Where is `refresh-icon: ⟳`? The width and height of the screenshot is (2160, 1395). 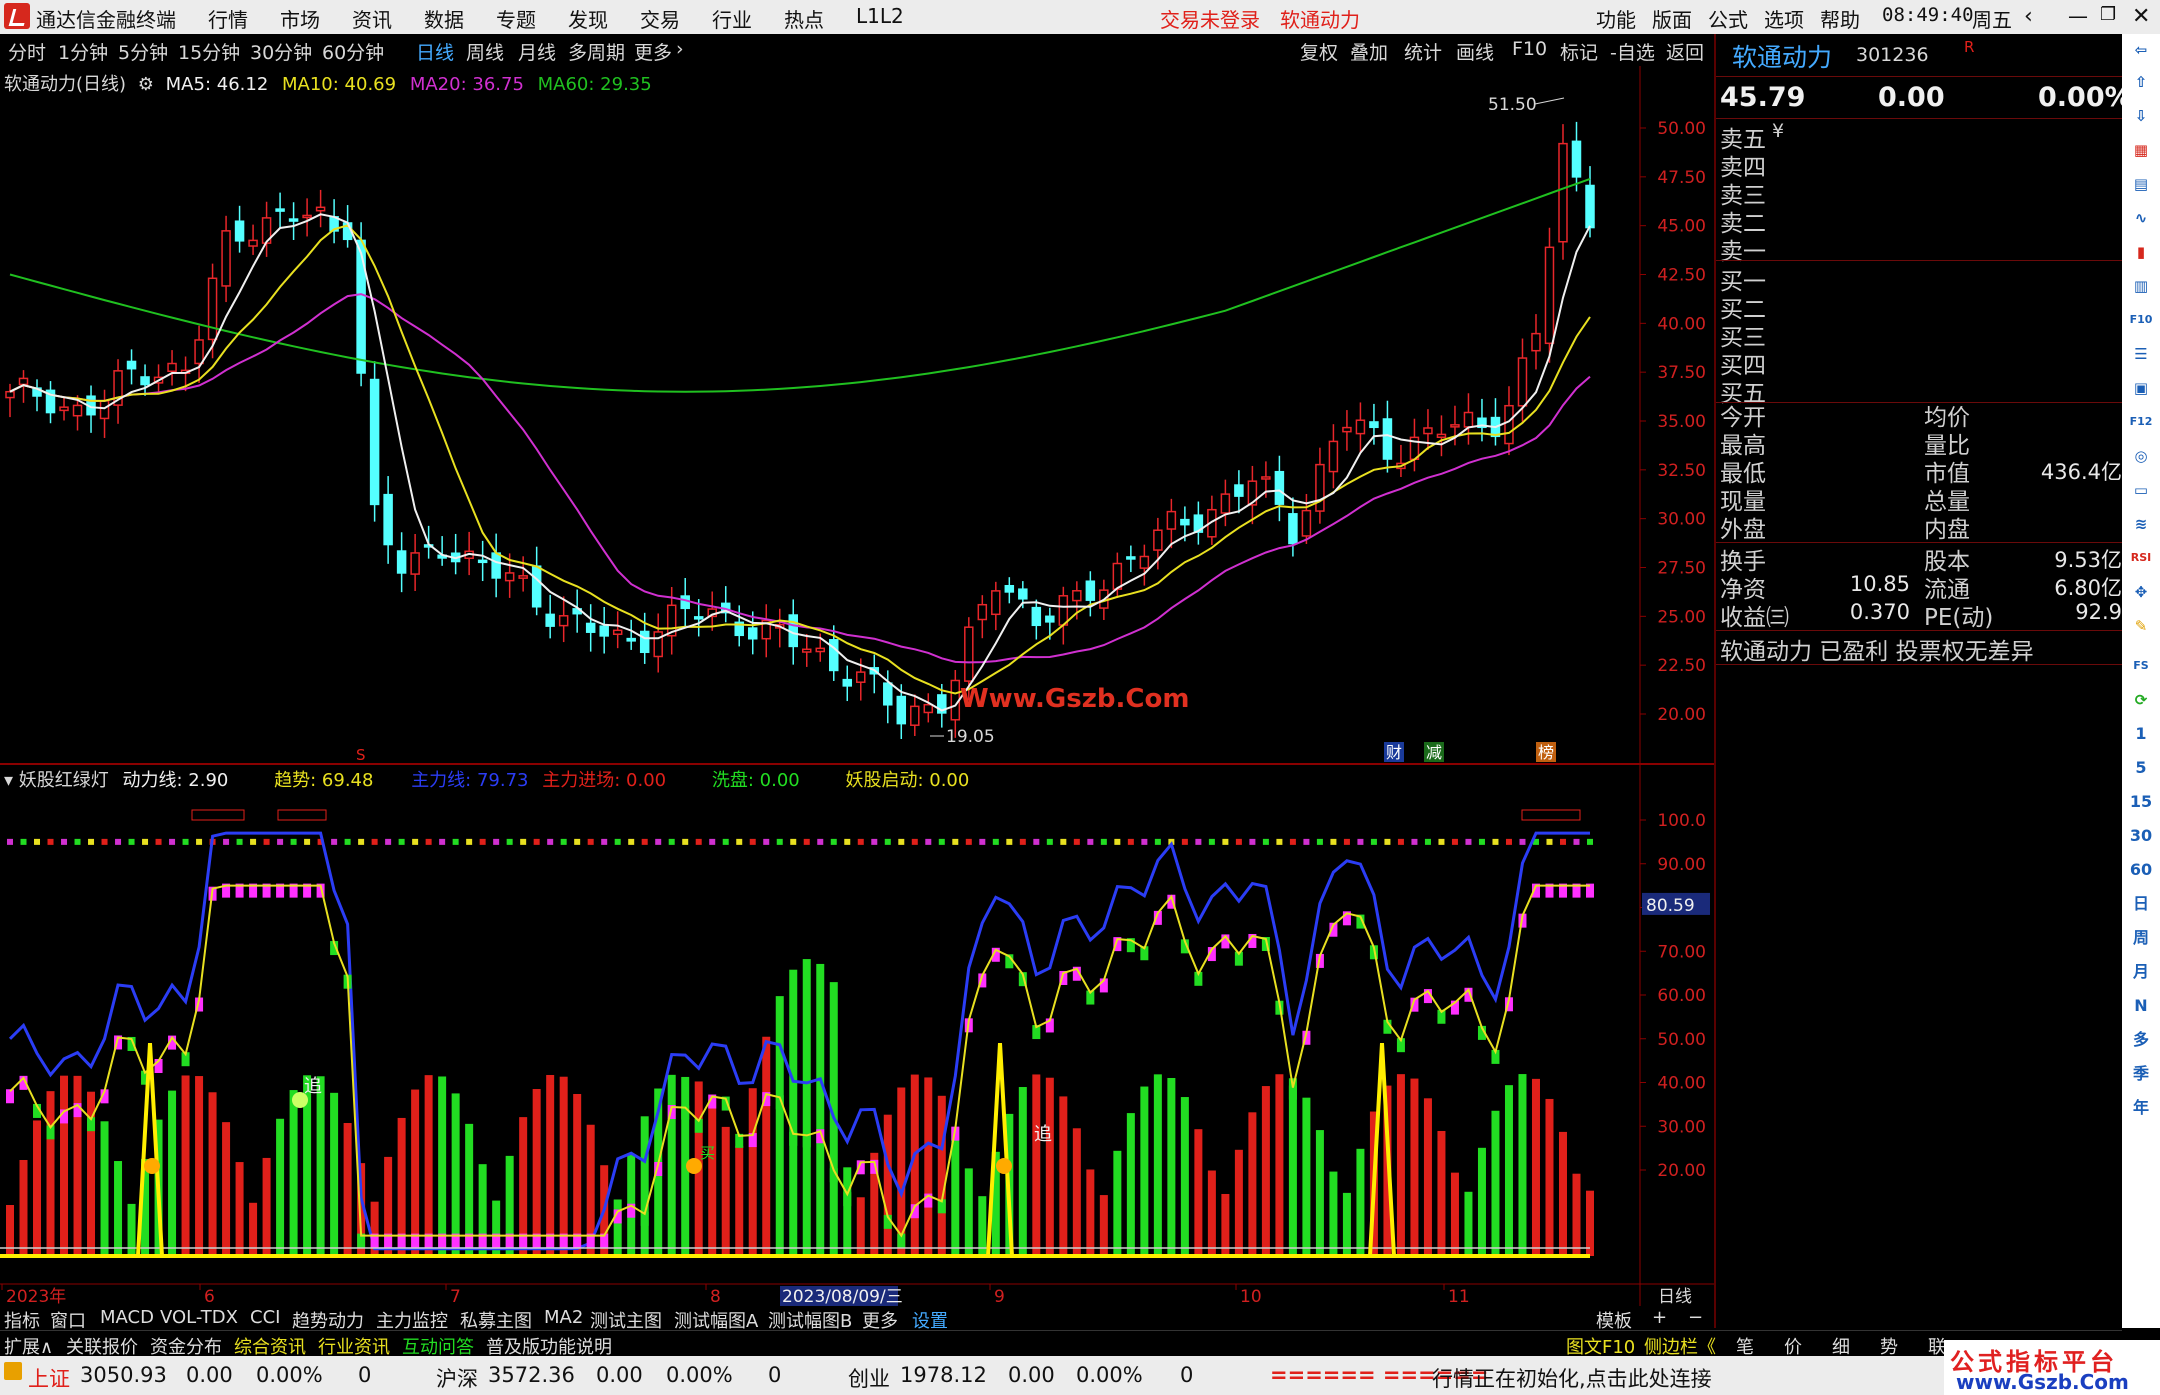
refresh-icon: ⟳ is located at coordinates (2141, 700).